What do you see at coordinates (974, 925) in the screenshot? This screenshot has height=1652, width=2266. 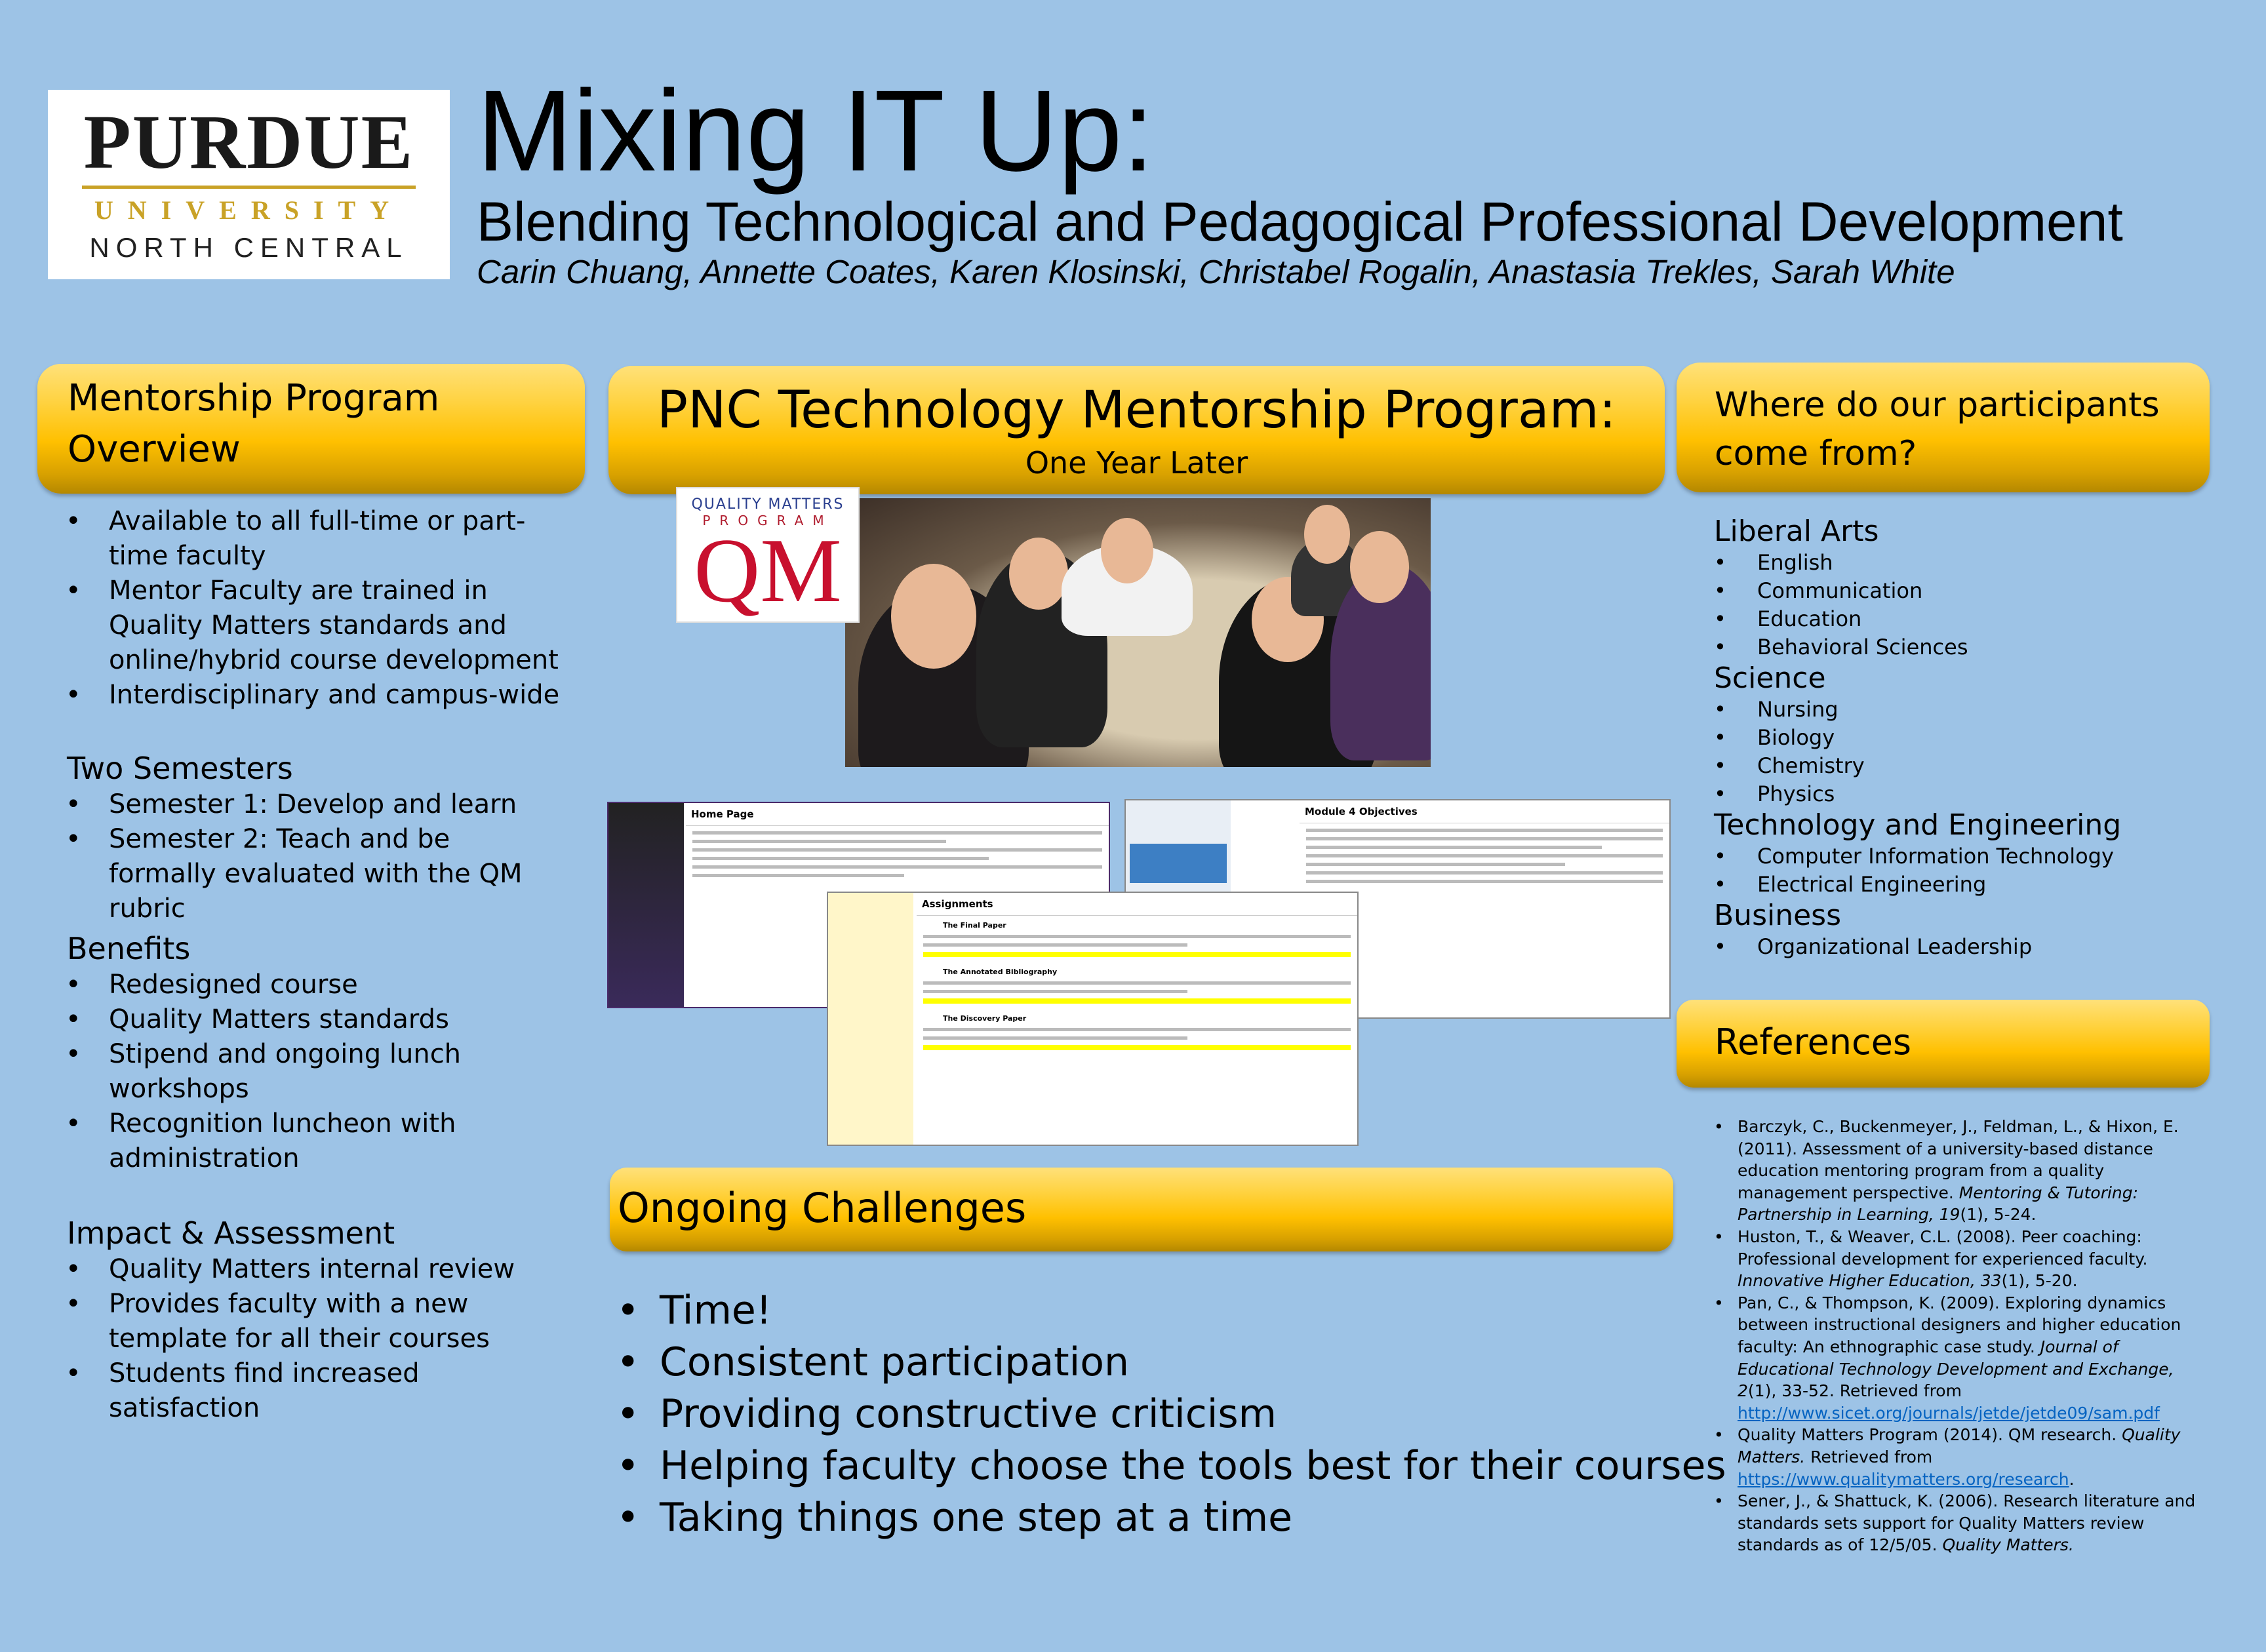 I see `assignment-item: The Final Paper` at bounding box center [974, 925].